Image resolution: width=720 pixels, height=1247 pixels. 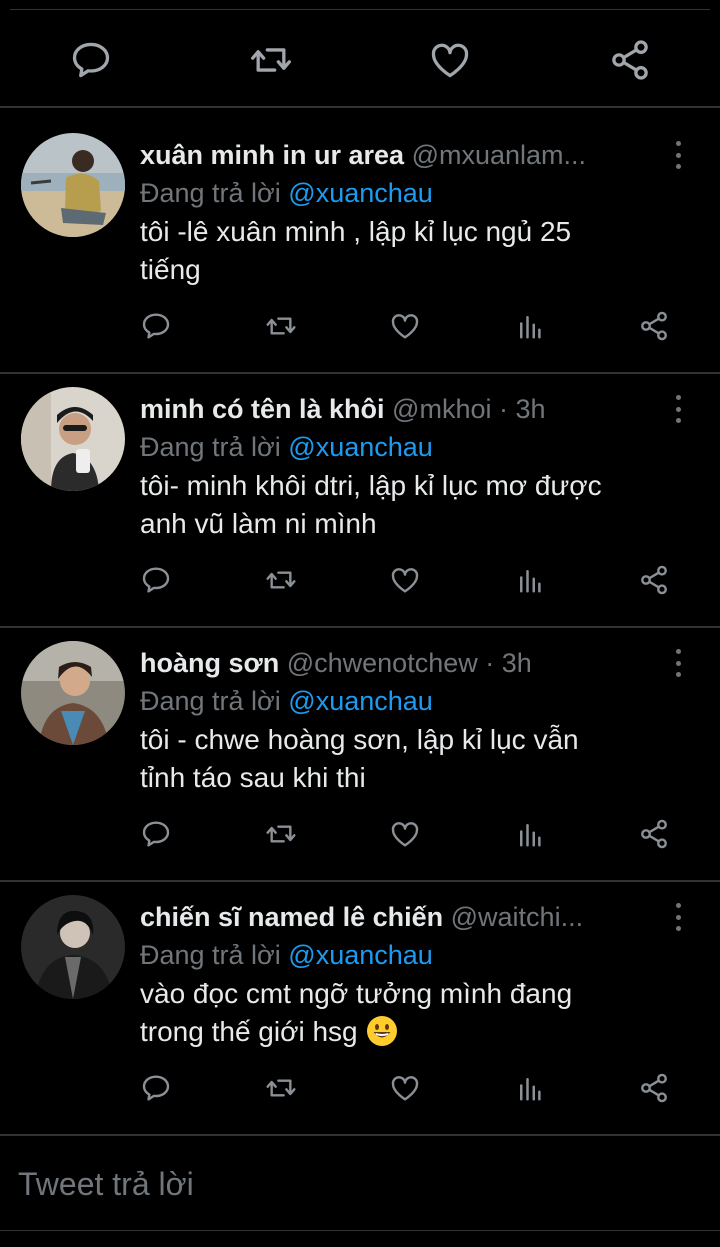 What do you see at coordinates (253, 777) in the screenshot?
I see `tweet-text-line: tỉnh táo sau khi thi` at bounding box center [253, 777].